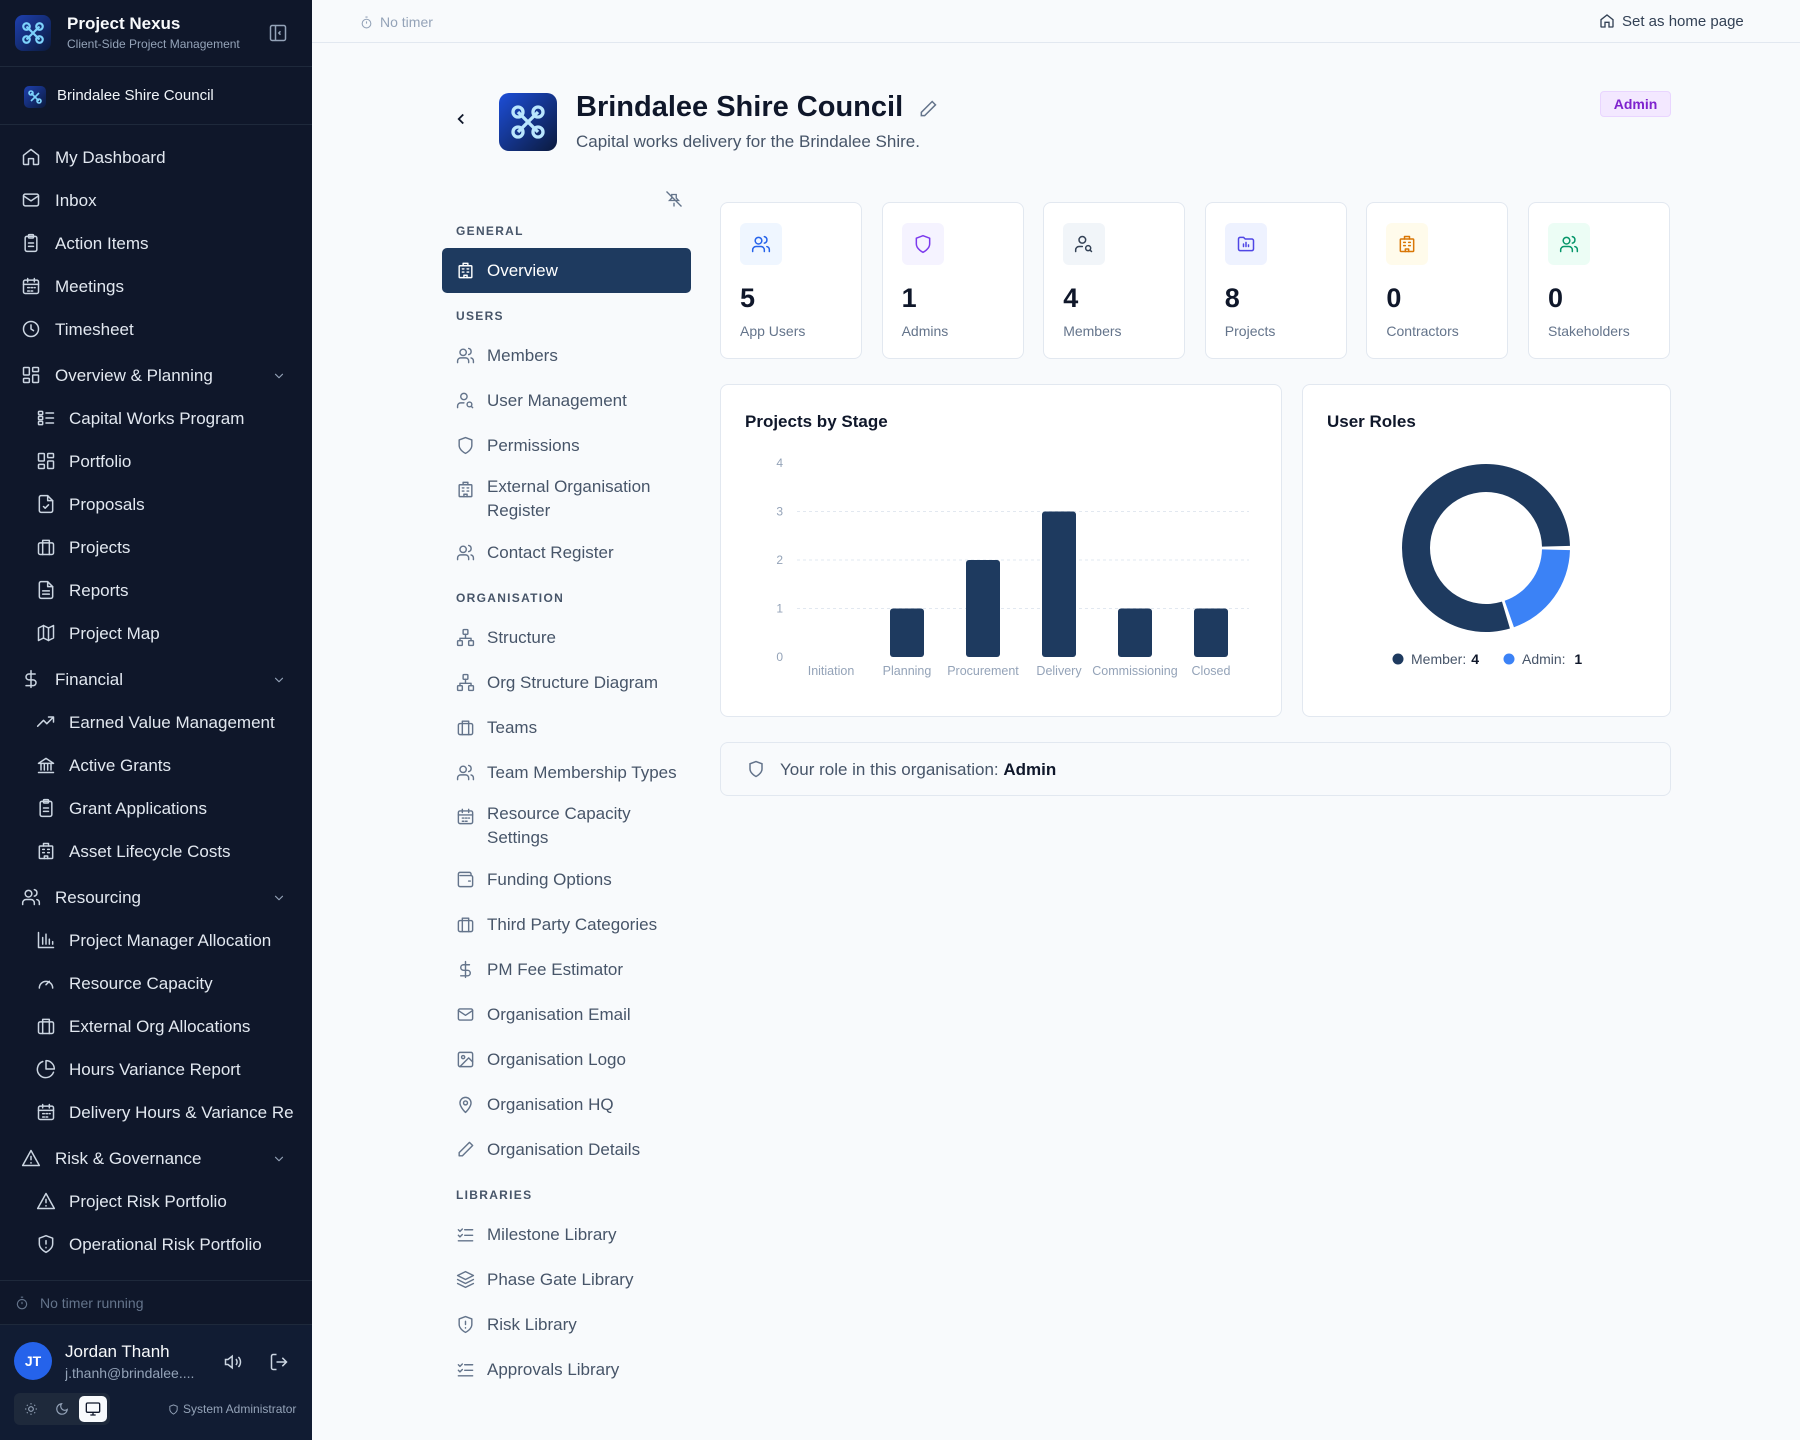  What do you see at coordinates (465, 1324) in the screenshot?
I see `shield-alert-icon` at bounding box center [465, 1324].